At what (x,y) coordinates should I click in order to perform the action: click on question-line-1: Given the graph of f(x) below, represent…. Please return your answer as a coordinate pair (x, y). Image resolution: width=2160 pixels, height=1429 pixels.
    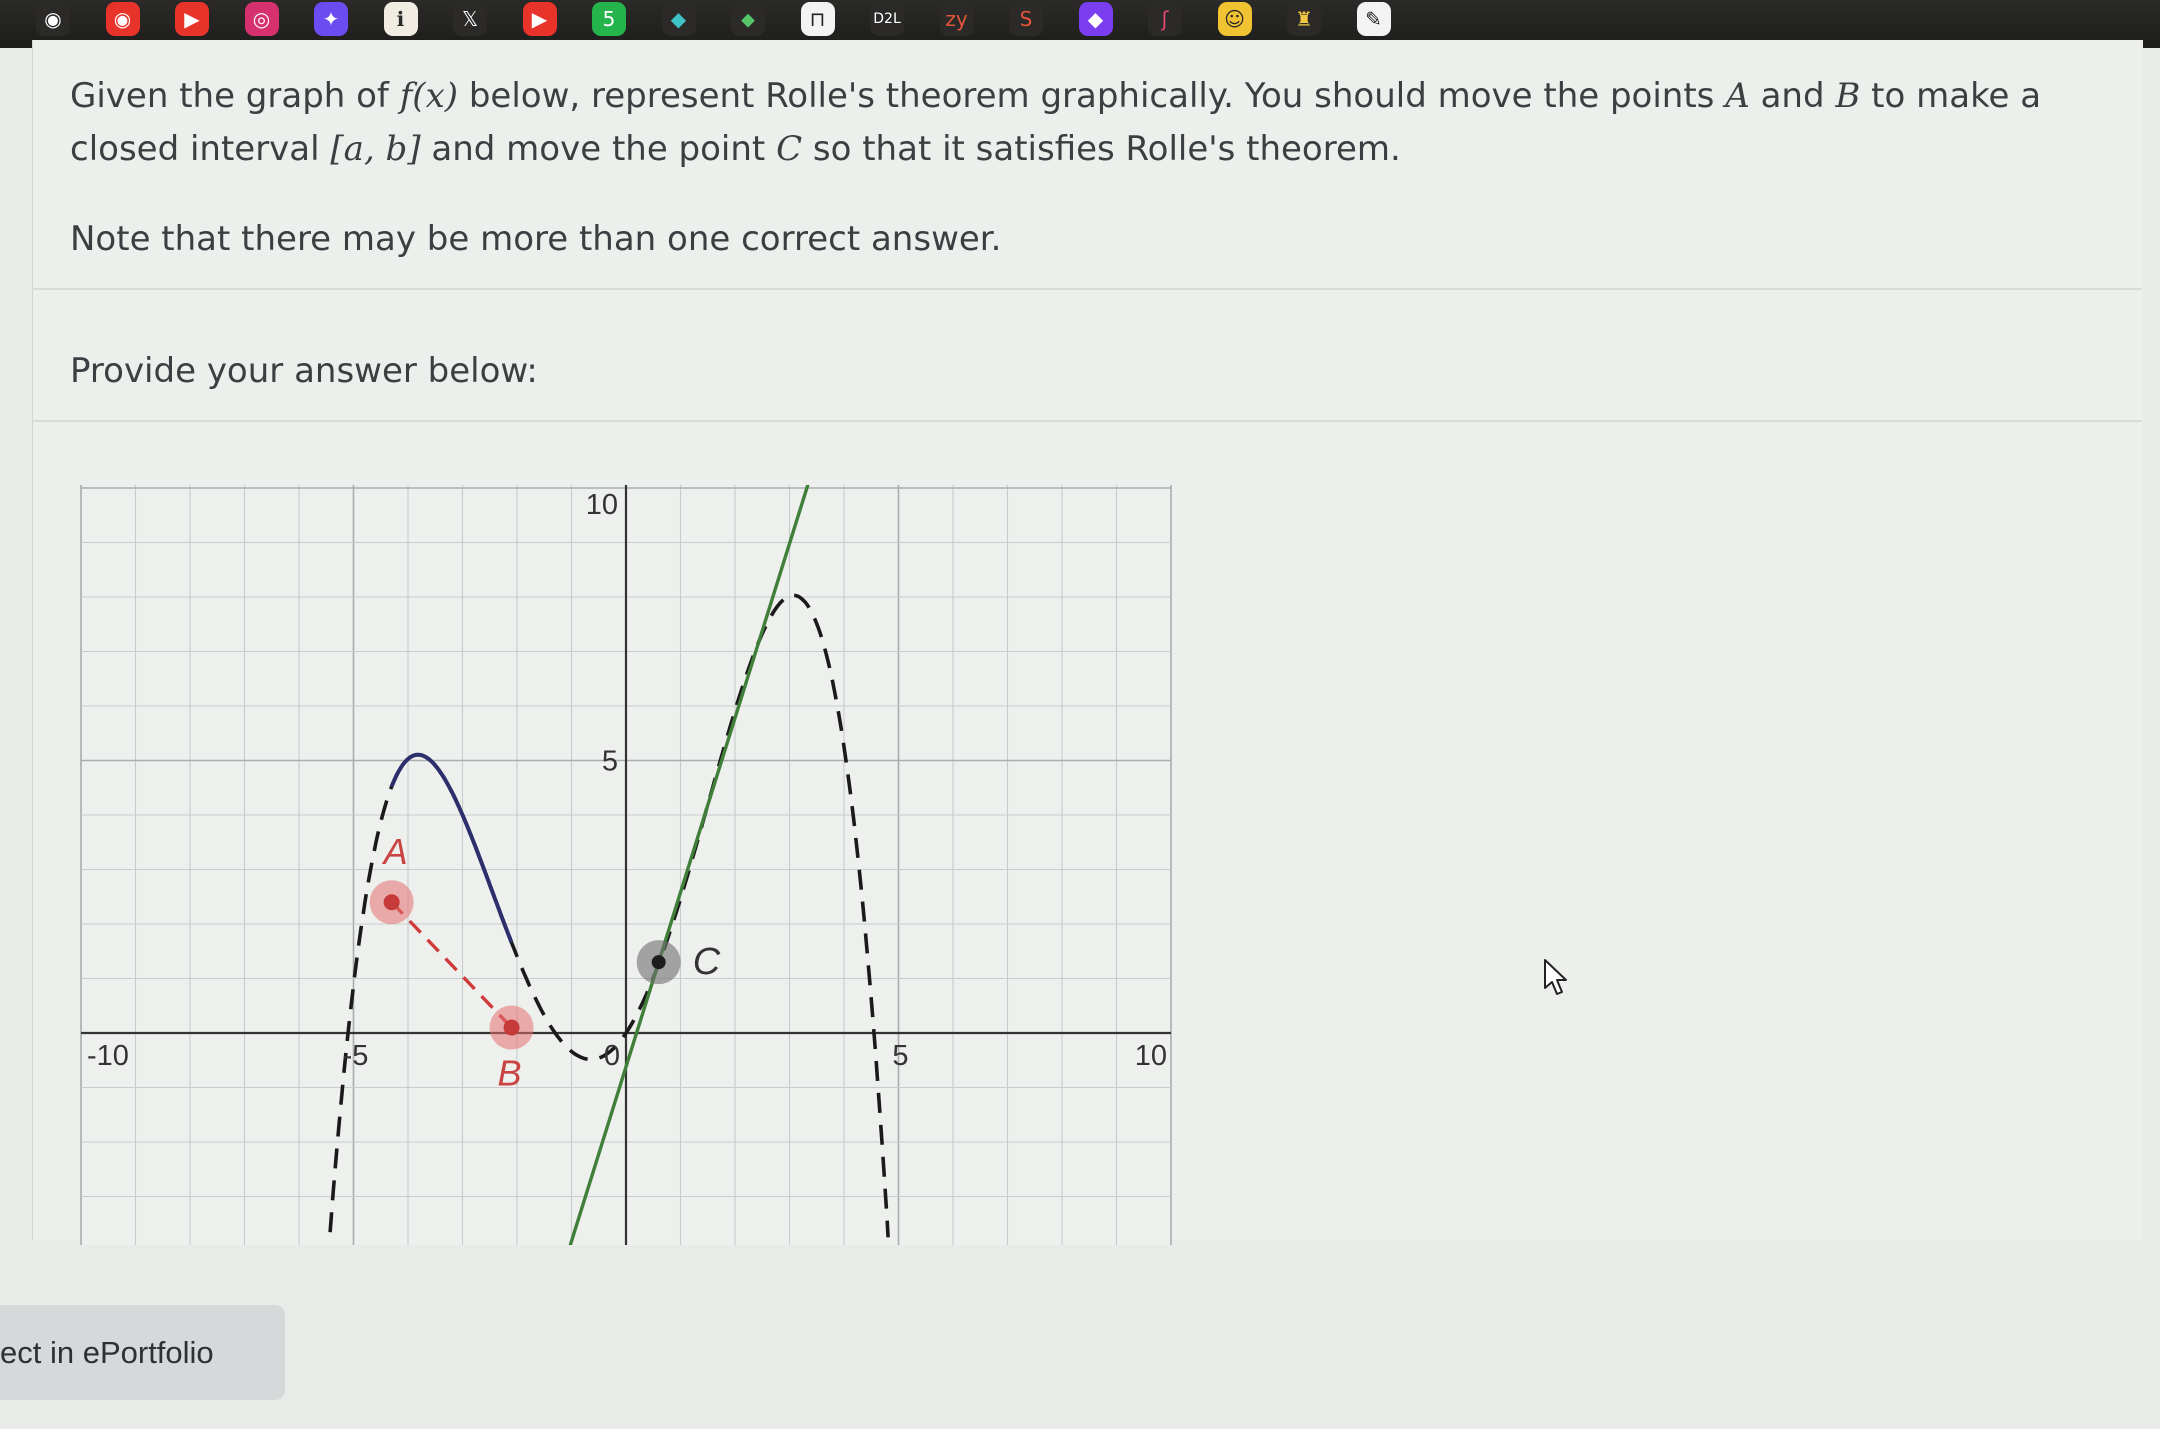
    Looking at the image, I should click on (1070, 96).